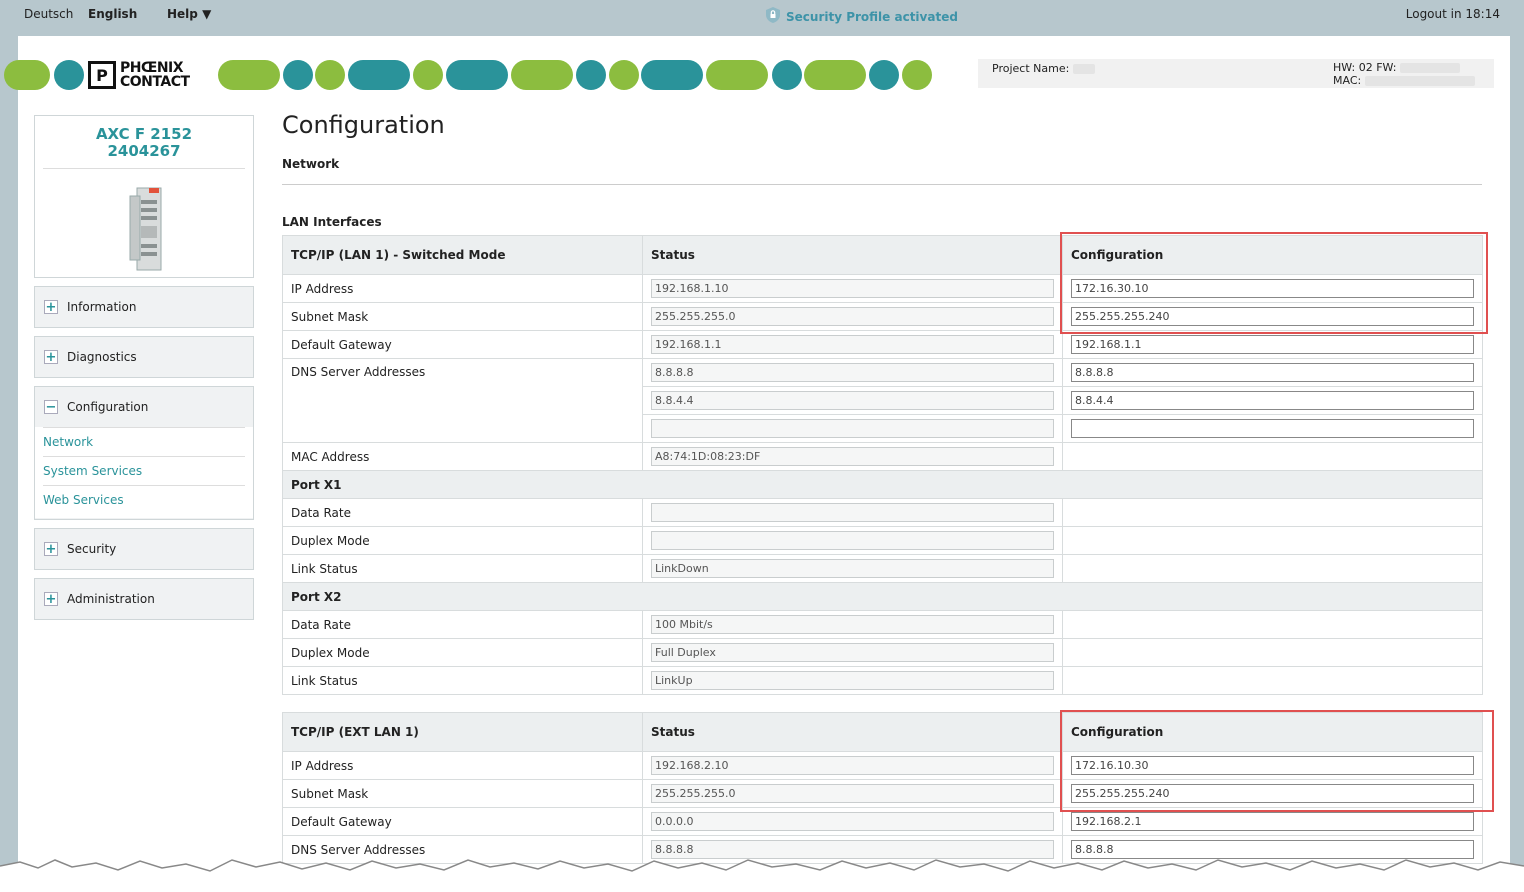 This screenshot has height=892, width=1524. What do you see at coordinates (882, 484) in the screenshot?
I see `port-x1-heading: Port X1` at bounding box center [882, 484].